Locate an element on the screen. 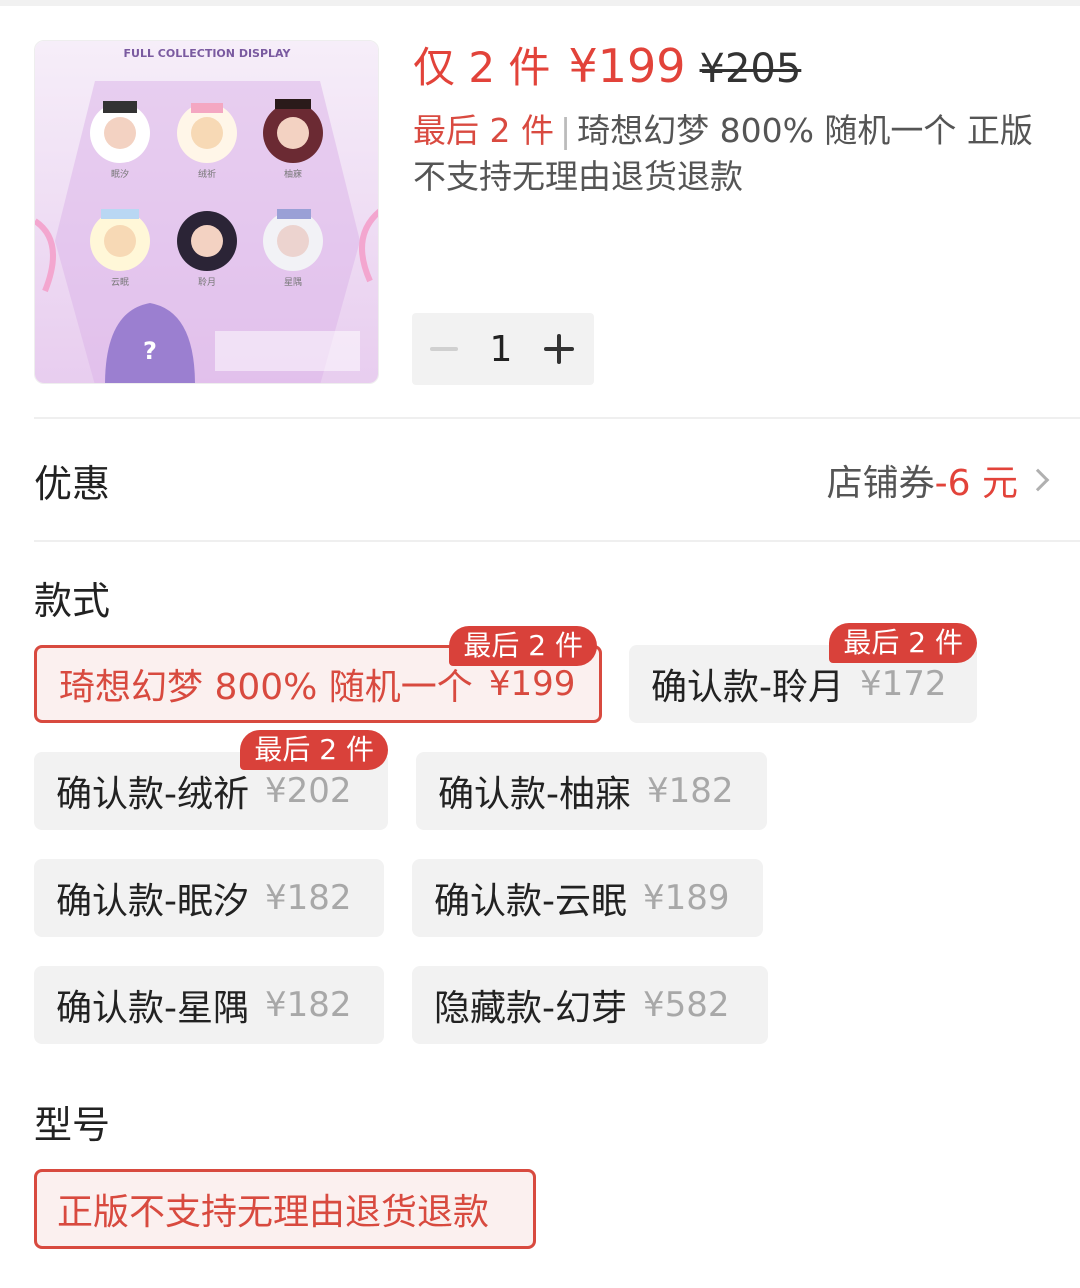 Image resolution: width=1080 pixels, height=1288 pixels. option-name: 琦想幻梦 800% 随机一个 is located at coordinates (266, 687).